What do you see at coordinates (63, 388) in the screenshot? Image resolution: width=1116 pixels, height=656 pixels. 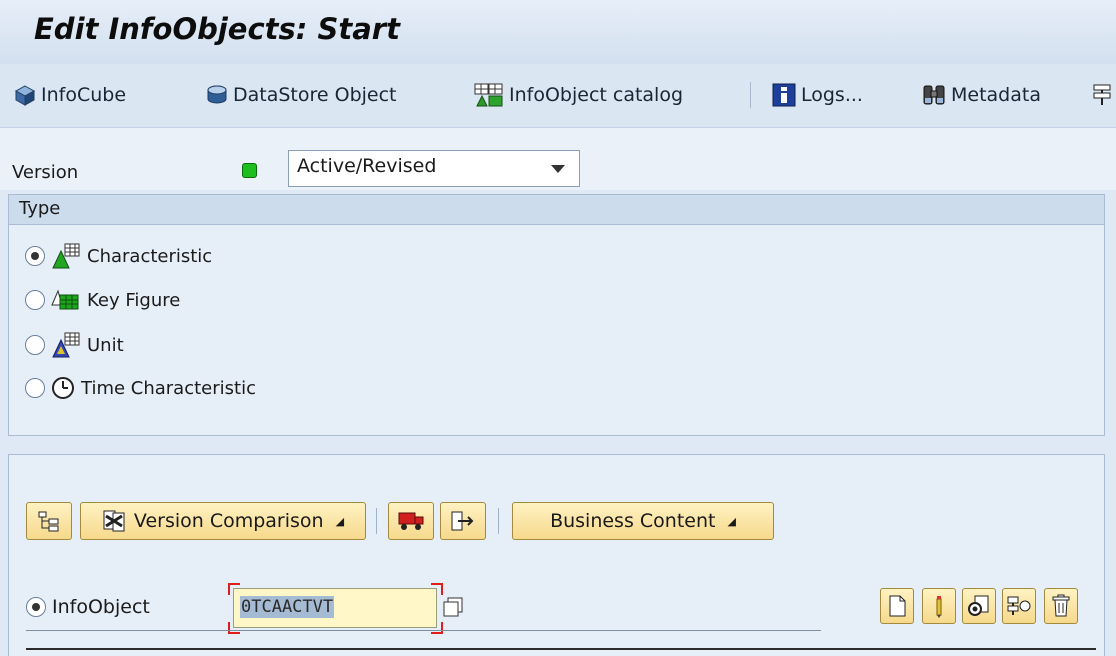 I see `clock-icon` at bounding box center [63, 388].